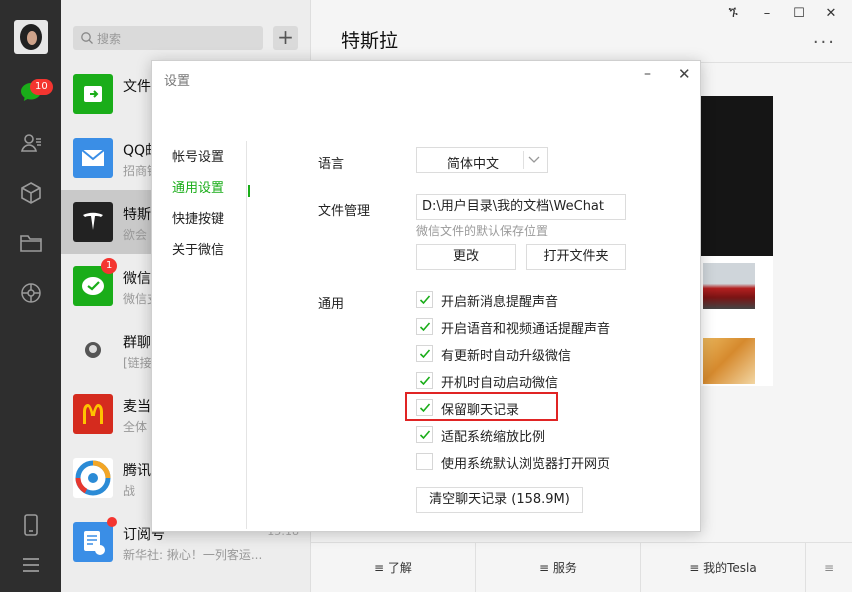 The height and width of the screenshot is (592, 852). Describe the element at coordinates (109, 266) in the screenshot. I see `unread-badge: 1` at that location.